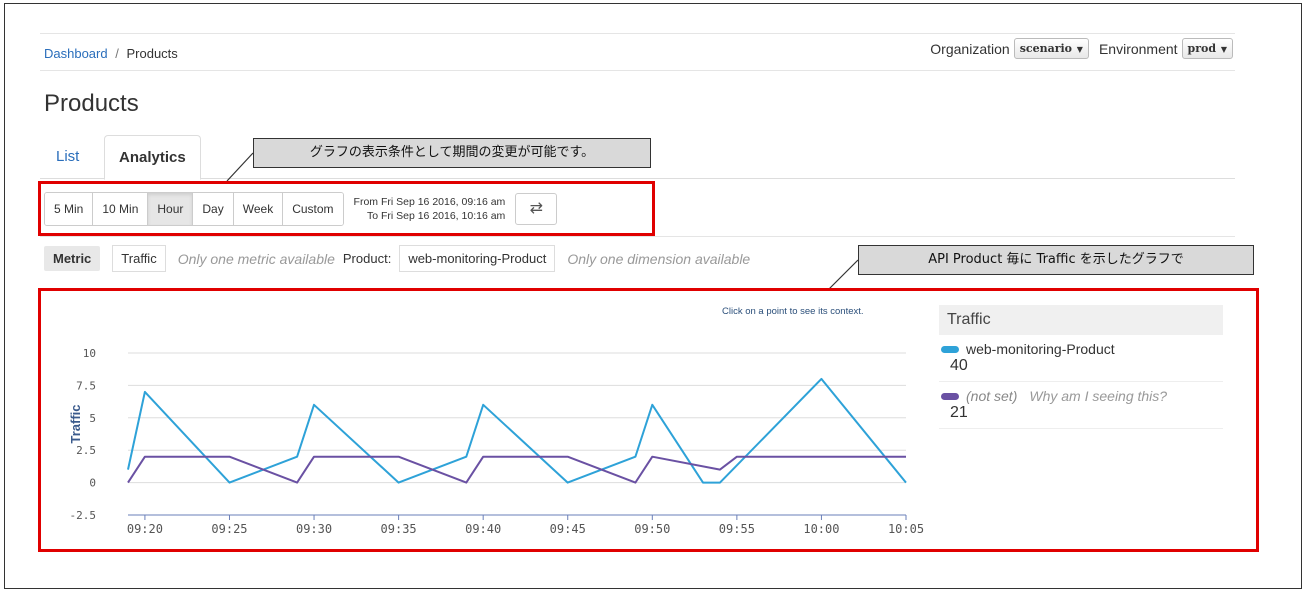 This screenshot has height=592, width=1306. I want to click on y-axis-label: Traffic, so click(75, 423).